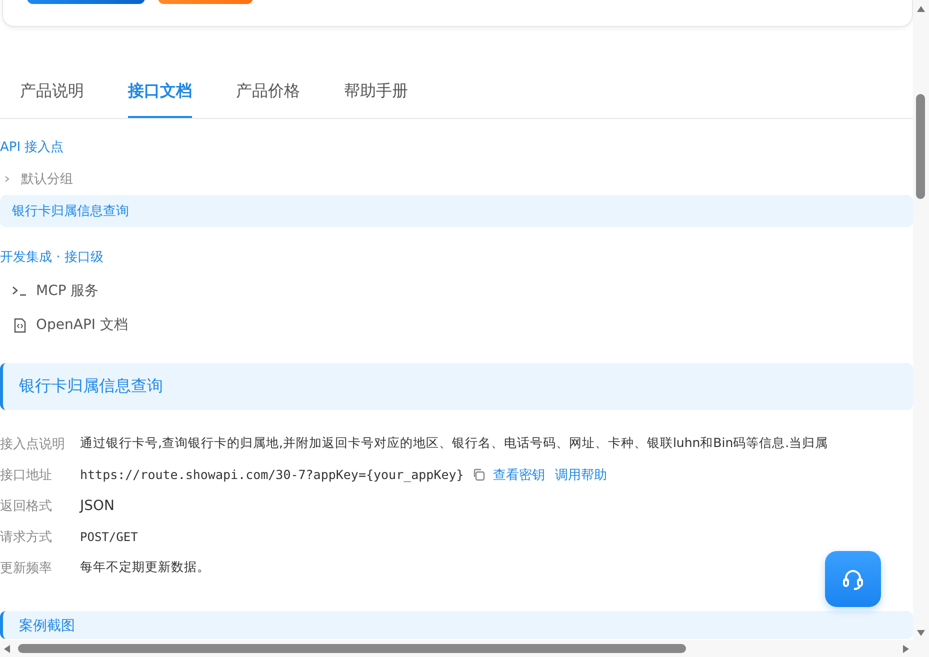 The width and height of the screenshot is (929, 657). I want to click on link: 调用帮助, so click(580, 475).